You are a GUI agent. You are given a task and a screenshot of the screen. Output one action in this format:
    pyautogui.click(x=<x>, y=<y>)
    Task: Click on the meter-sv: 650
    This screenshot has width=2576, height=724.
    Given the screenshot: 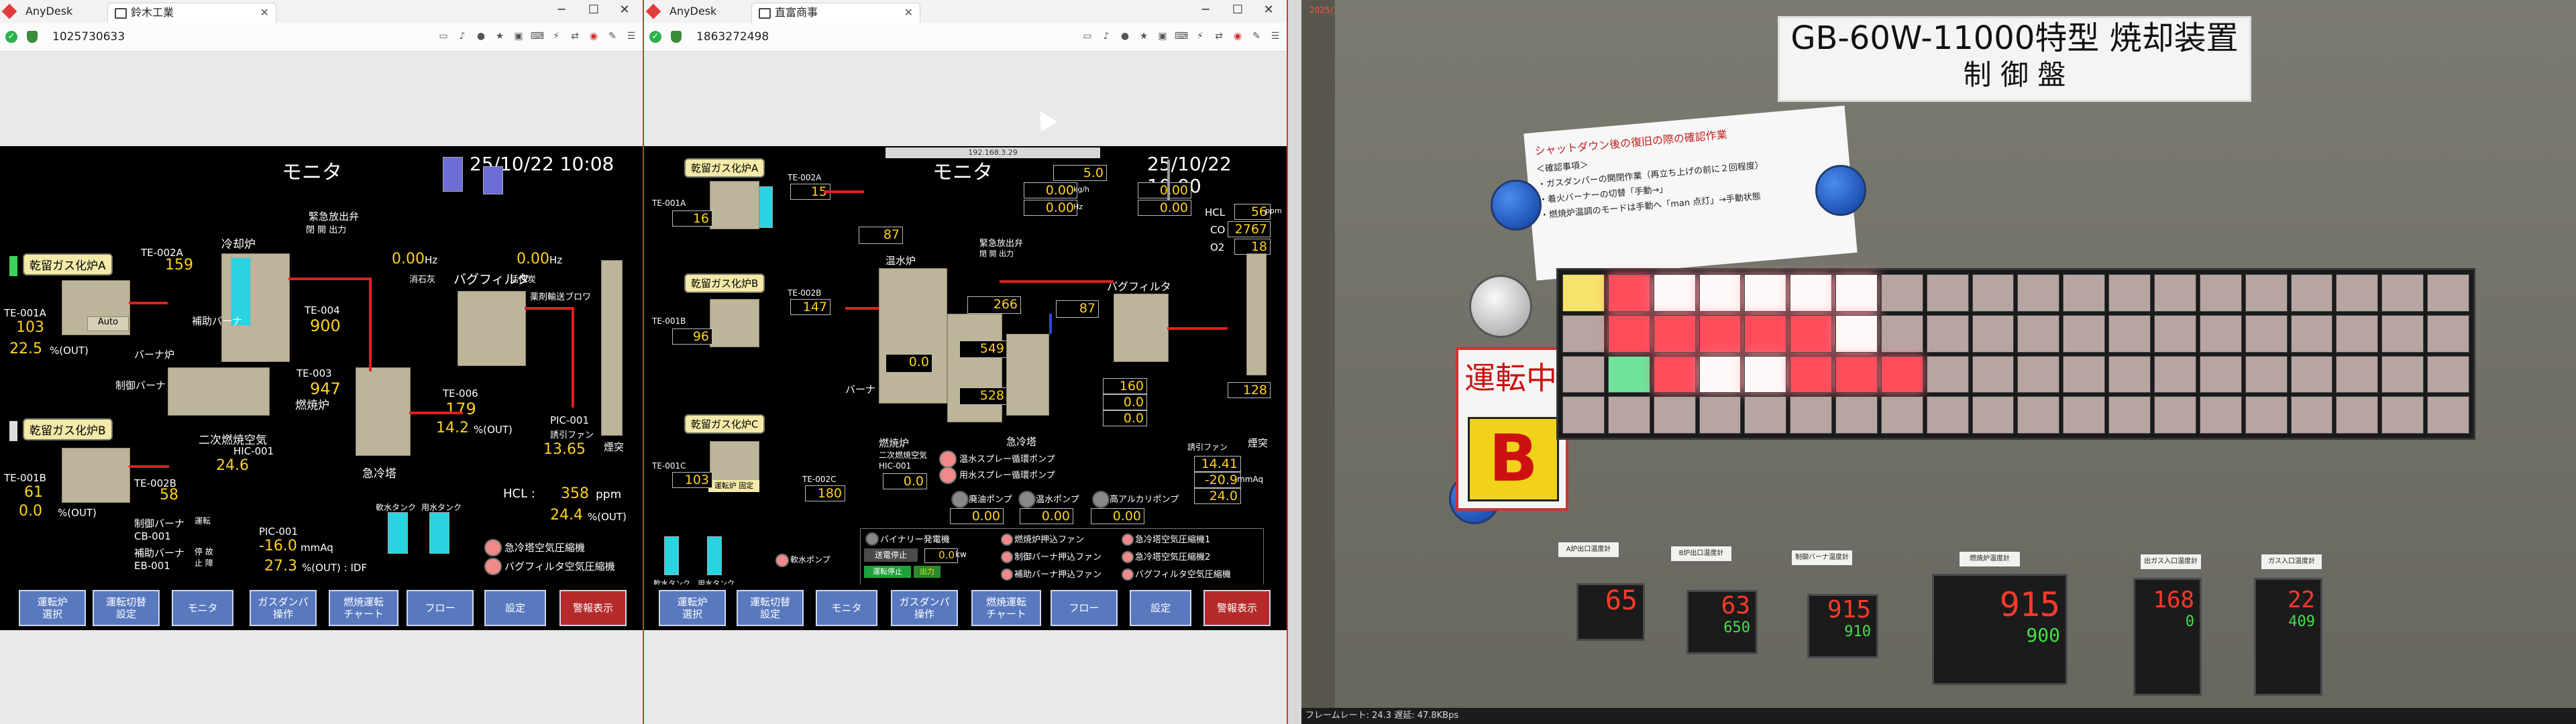 What is the action you would take?
    pyautogui.click(x=1736, y=627)
    